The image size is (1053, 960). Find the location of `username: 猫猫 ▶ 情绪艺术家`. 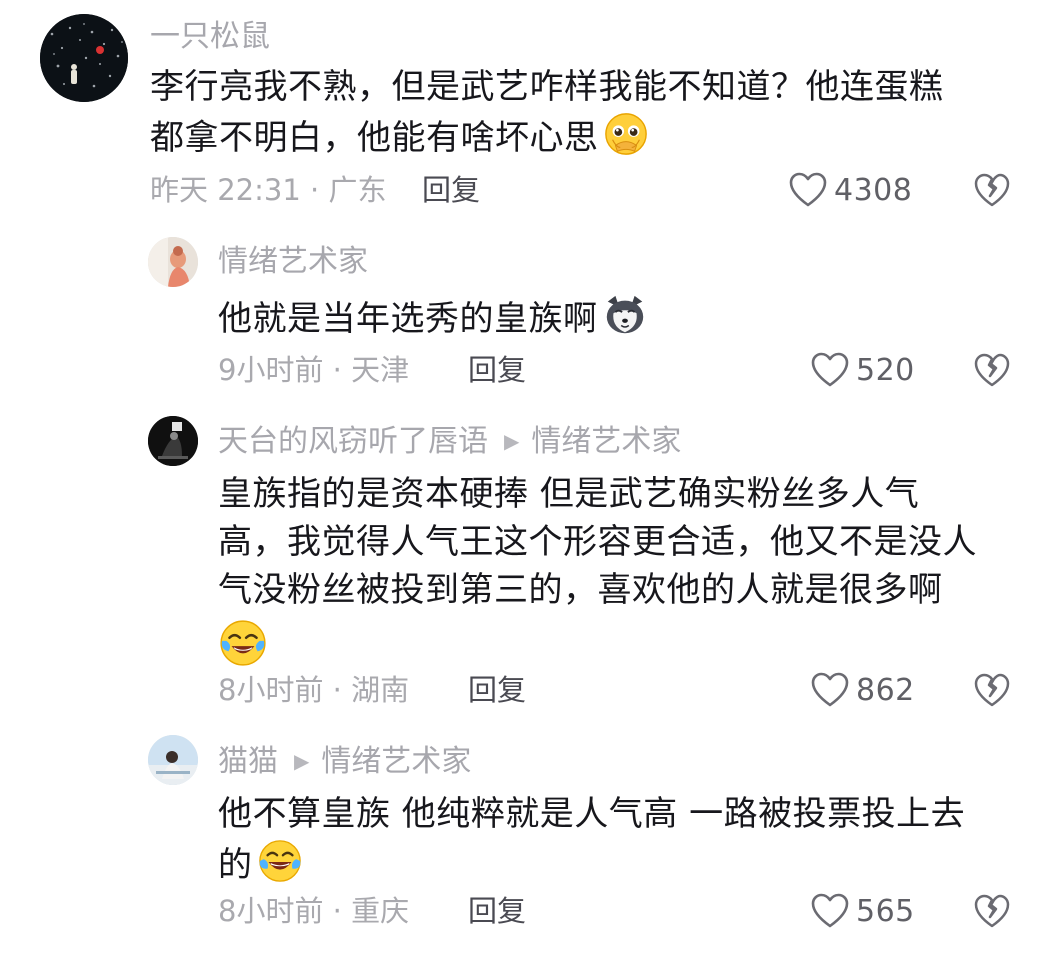

username: 猫猫 ▶ 情绪艺术家 is located at coordinates (344, 761).